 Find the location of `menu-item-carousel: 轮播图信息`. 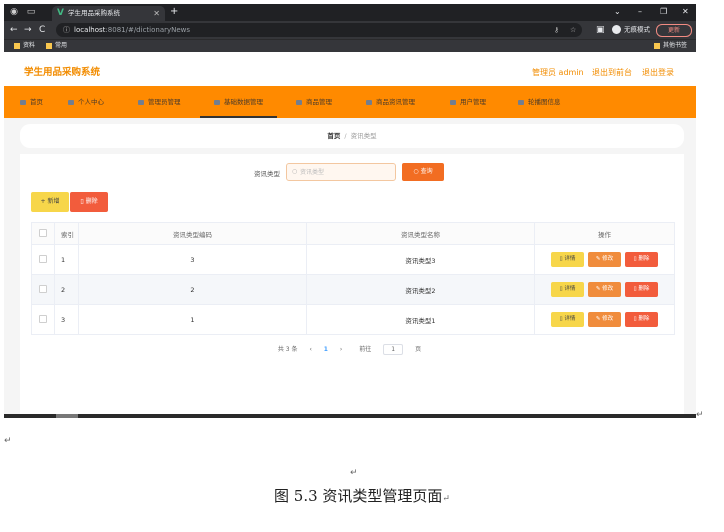

menu-item-carousel: 轮播图信息 is located at coordinates (539, 102).